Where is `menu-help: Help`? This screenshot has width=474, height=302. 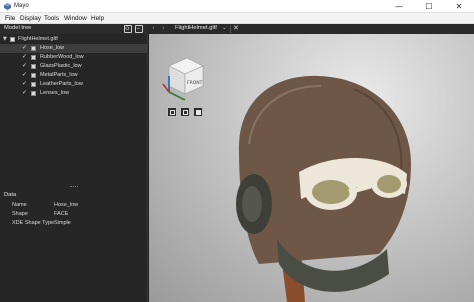
menu-help: Help is located at coordinates (97, 18).